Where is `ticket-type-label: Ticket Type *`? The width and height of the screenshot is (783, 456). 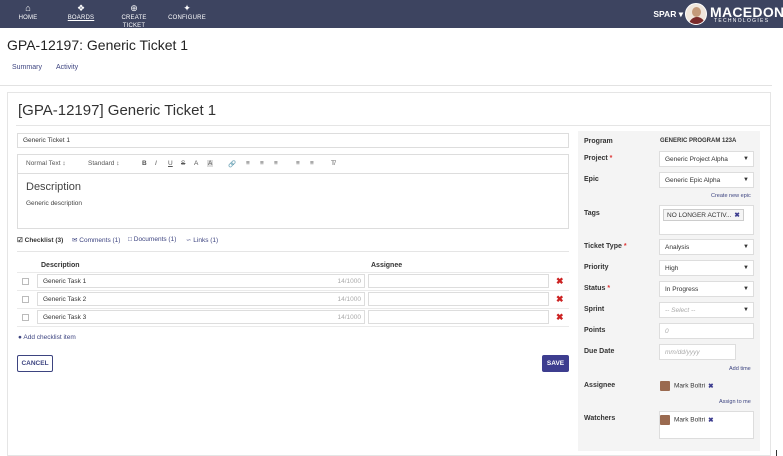
ticket-type-label: Ticket Type * is located at coordinates (605, 246).